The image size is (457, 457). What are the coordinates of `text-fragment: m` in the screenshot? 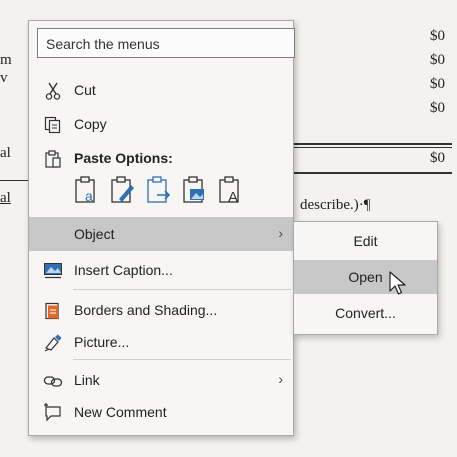 It's located at (6, 60).